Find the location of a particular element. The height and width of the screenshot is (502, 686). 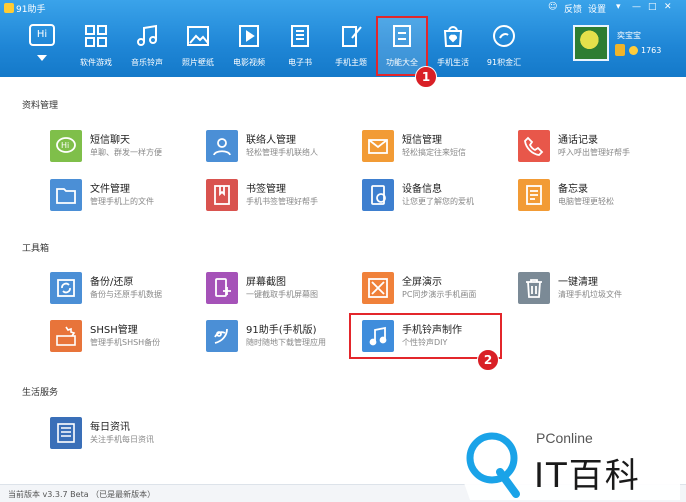

contact-person-icon is located at coordinates (222, 147).